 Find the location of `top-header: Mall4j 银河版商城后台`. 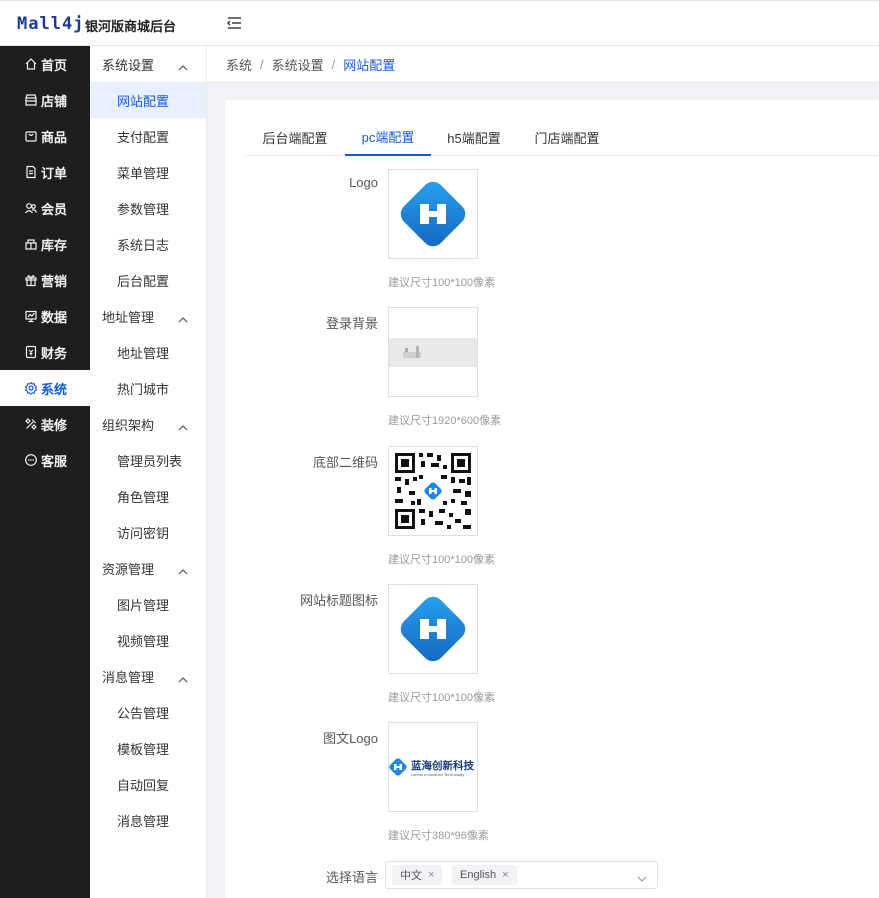

top-header: Mall4j 银河版商城后台 is located at coordinates (439, 23).